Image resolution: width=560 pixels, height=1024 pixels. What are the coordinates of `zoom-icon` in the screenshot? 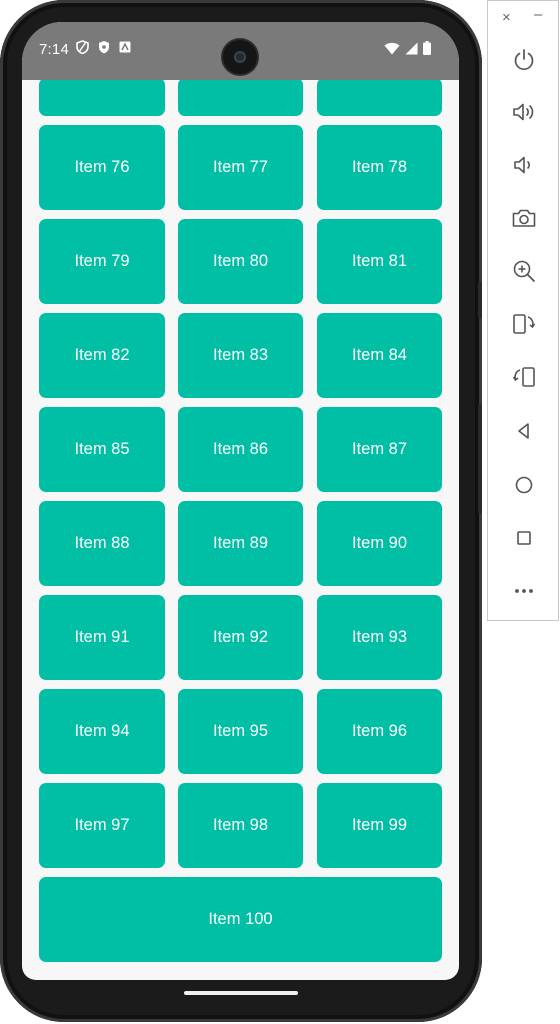 It's located at (524, 271).